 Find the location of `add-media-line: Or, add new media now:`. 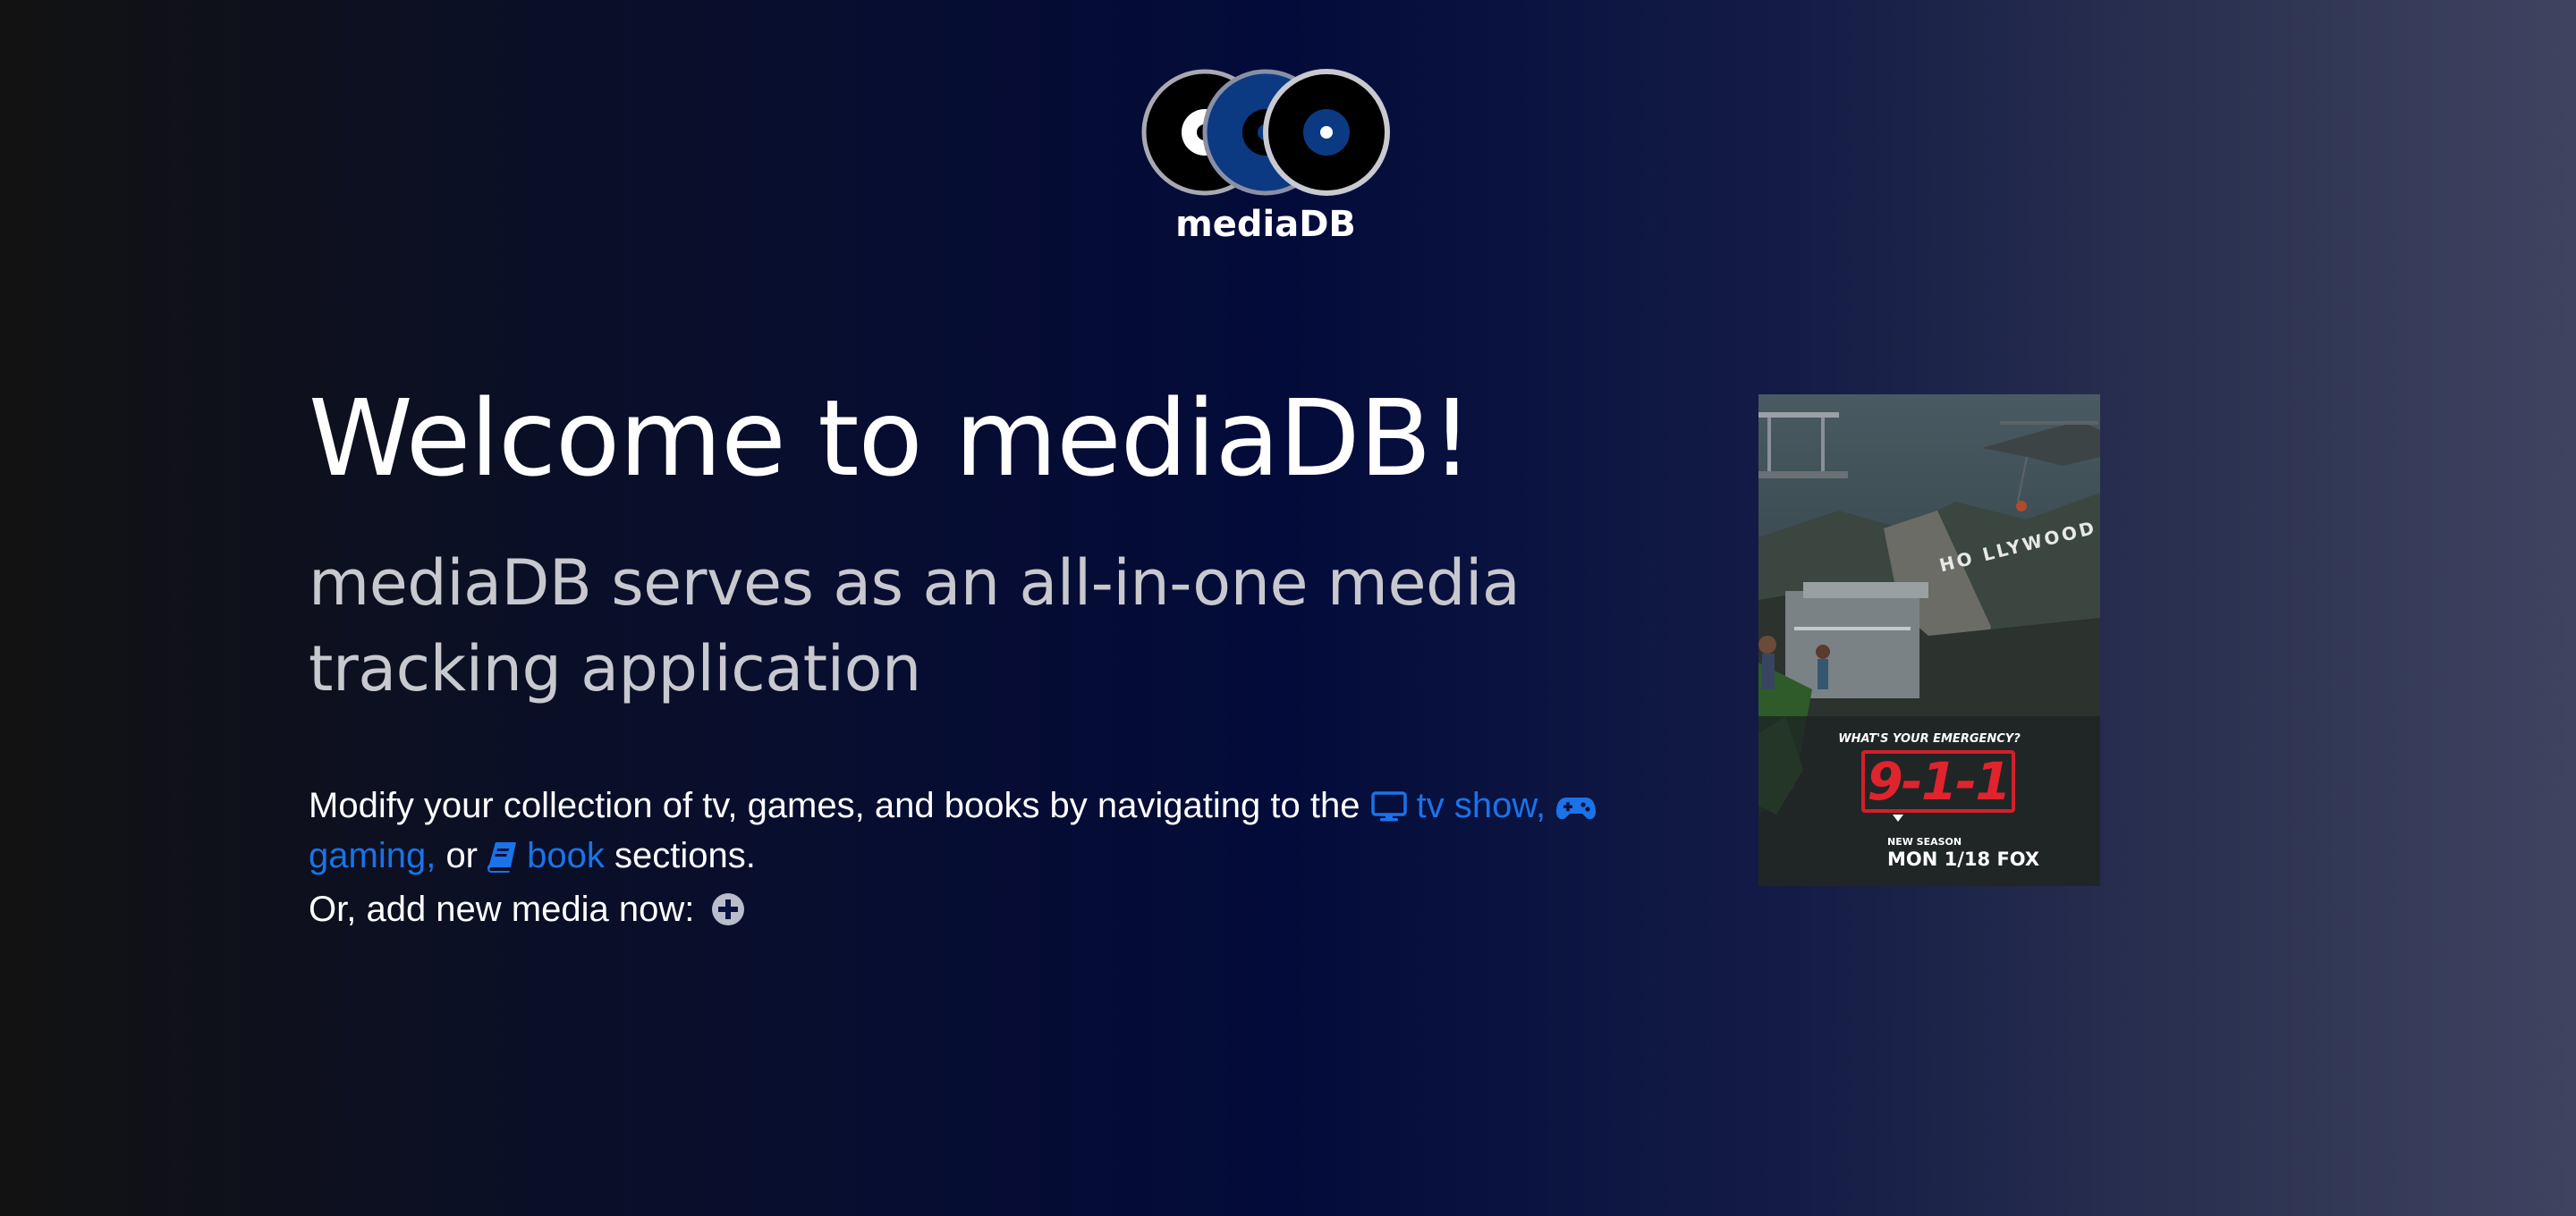

add-media-line: Or, add new media now: is located at coordinates (527, 912).